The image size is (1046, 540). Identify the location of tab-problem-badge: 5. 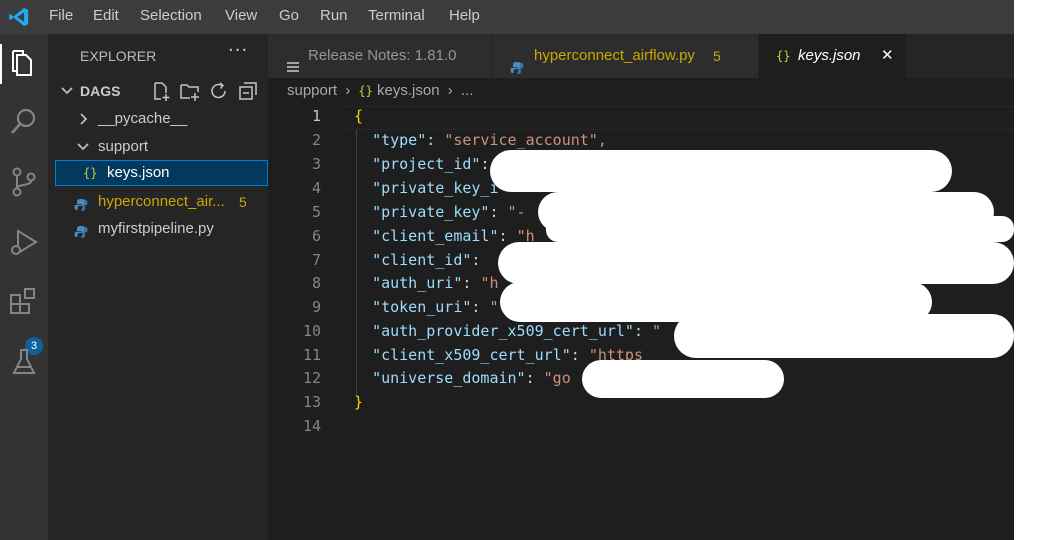
(717, 56).